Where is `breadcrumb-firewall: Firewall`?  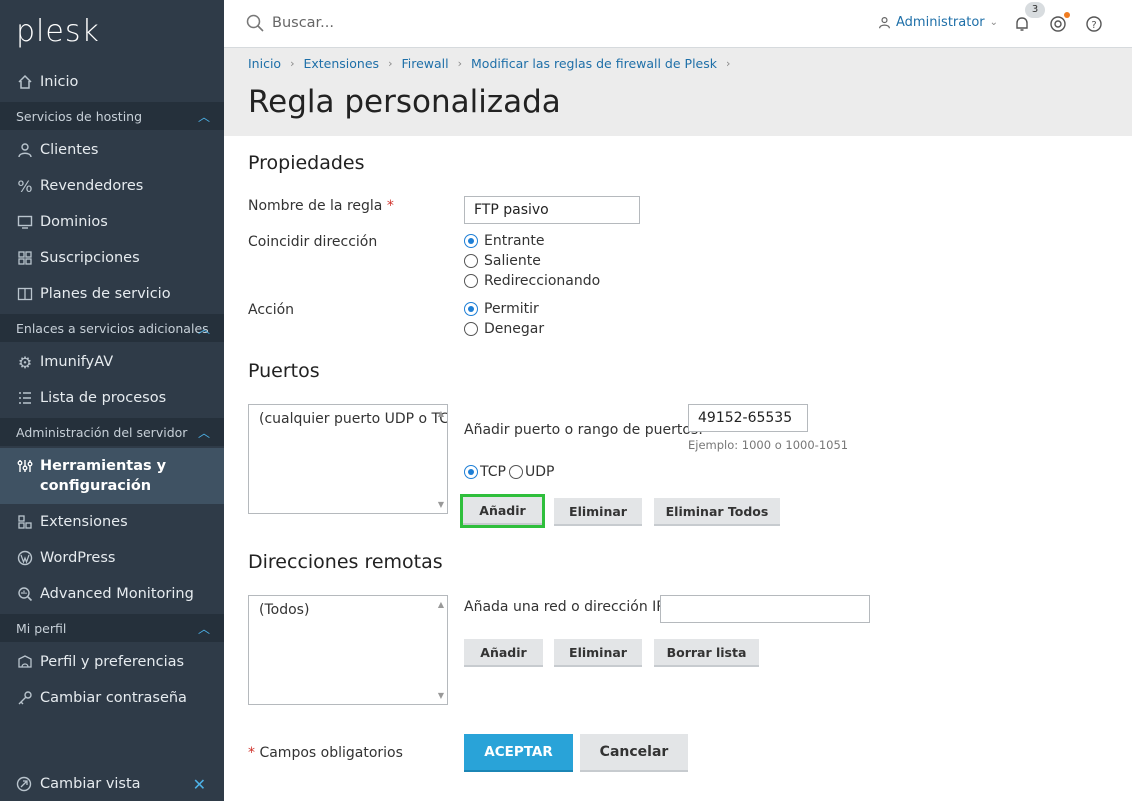
breadcrumb-firewall: Firewall is located at coordinates (424, 63).